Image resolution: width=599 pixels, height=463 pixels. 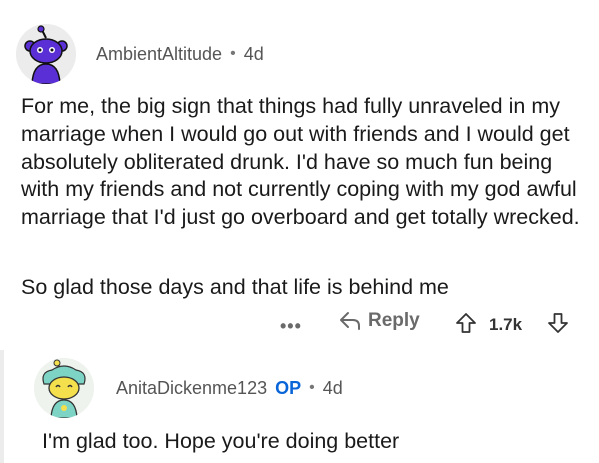 I want to click on reply-button: Reply, so click(x=379, y=321).